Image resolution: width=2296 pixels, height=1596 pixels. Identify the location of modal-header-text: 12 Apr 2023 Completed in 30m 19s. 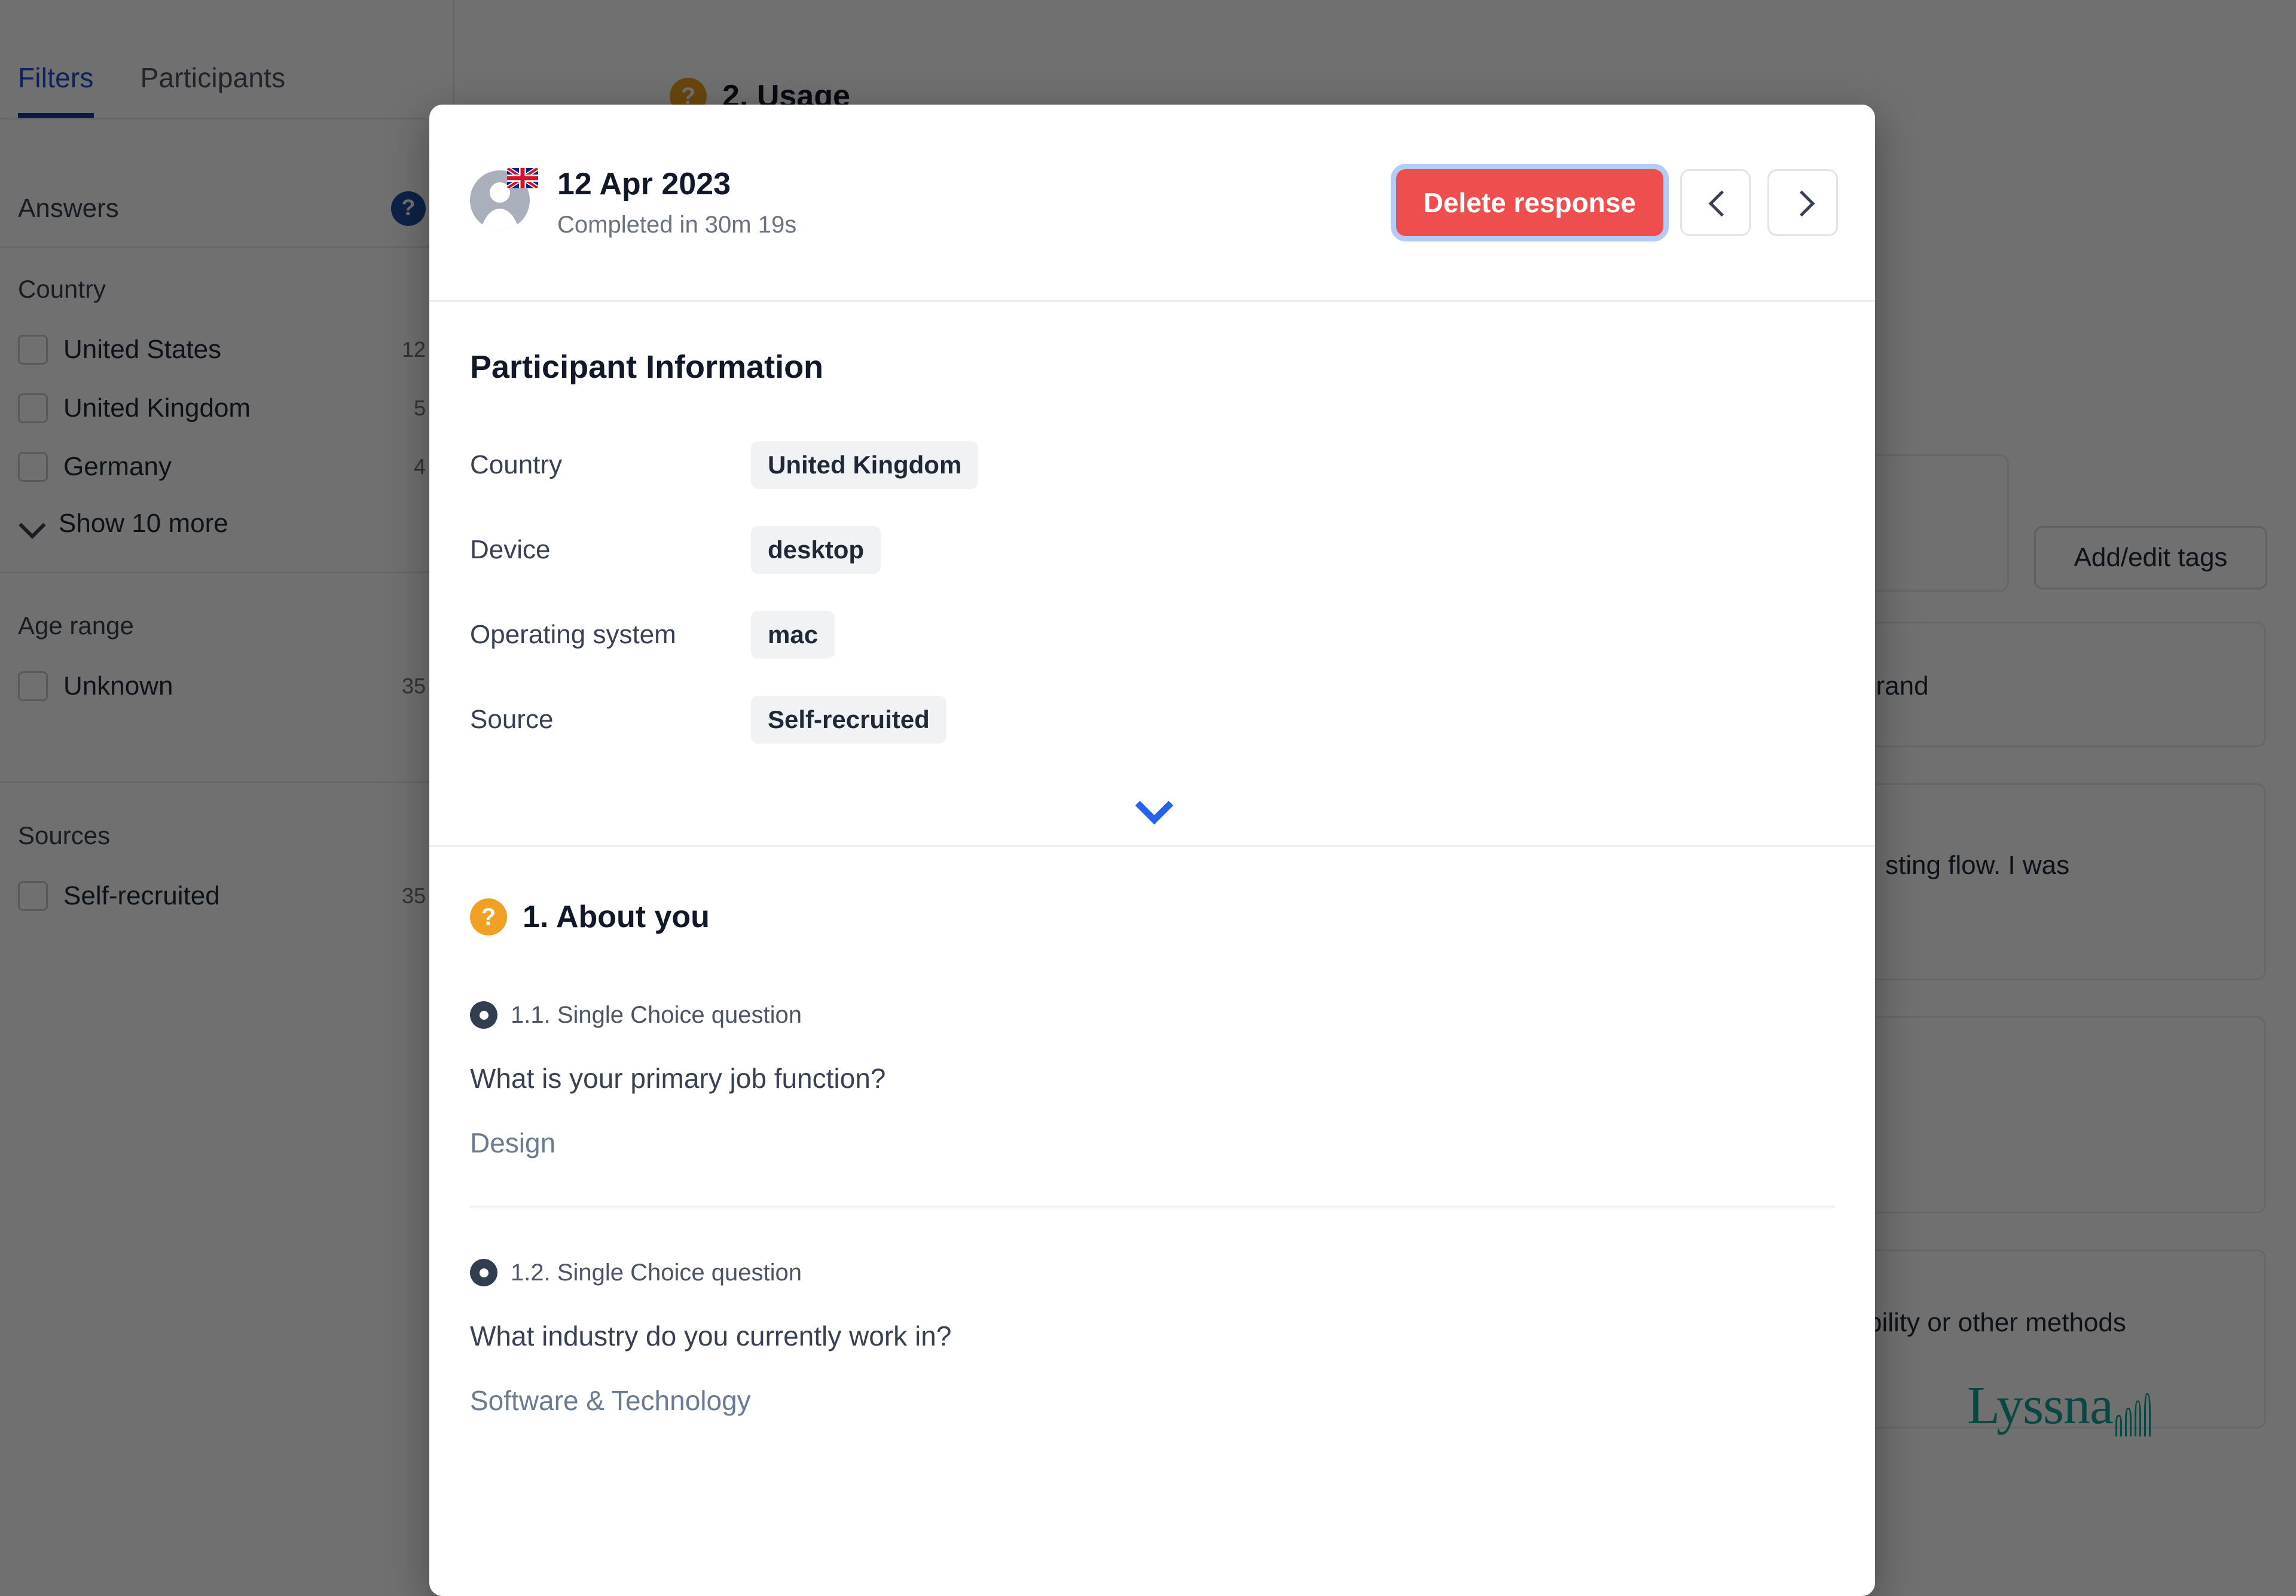
(677, 202).